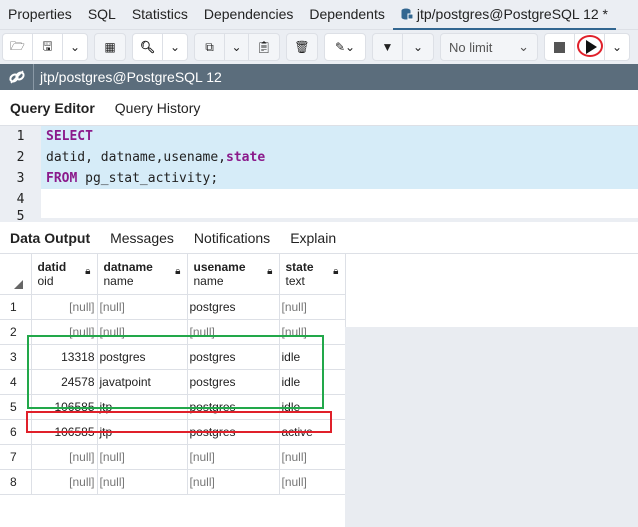  I want to click on limit-select: No limit ⌄, so click(489, 47).